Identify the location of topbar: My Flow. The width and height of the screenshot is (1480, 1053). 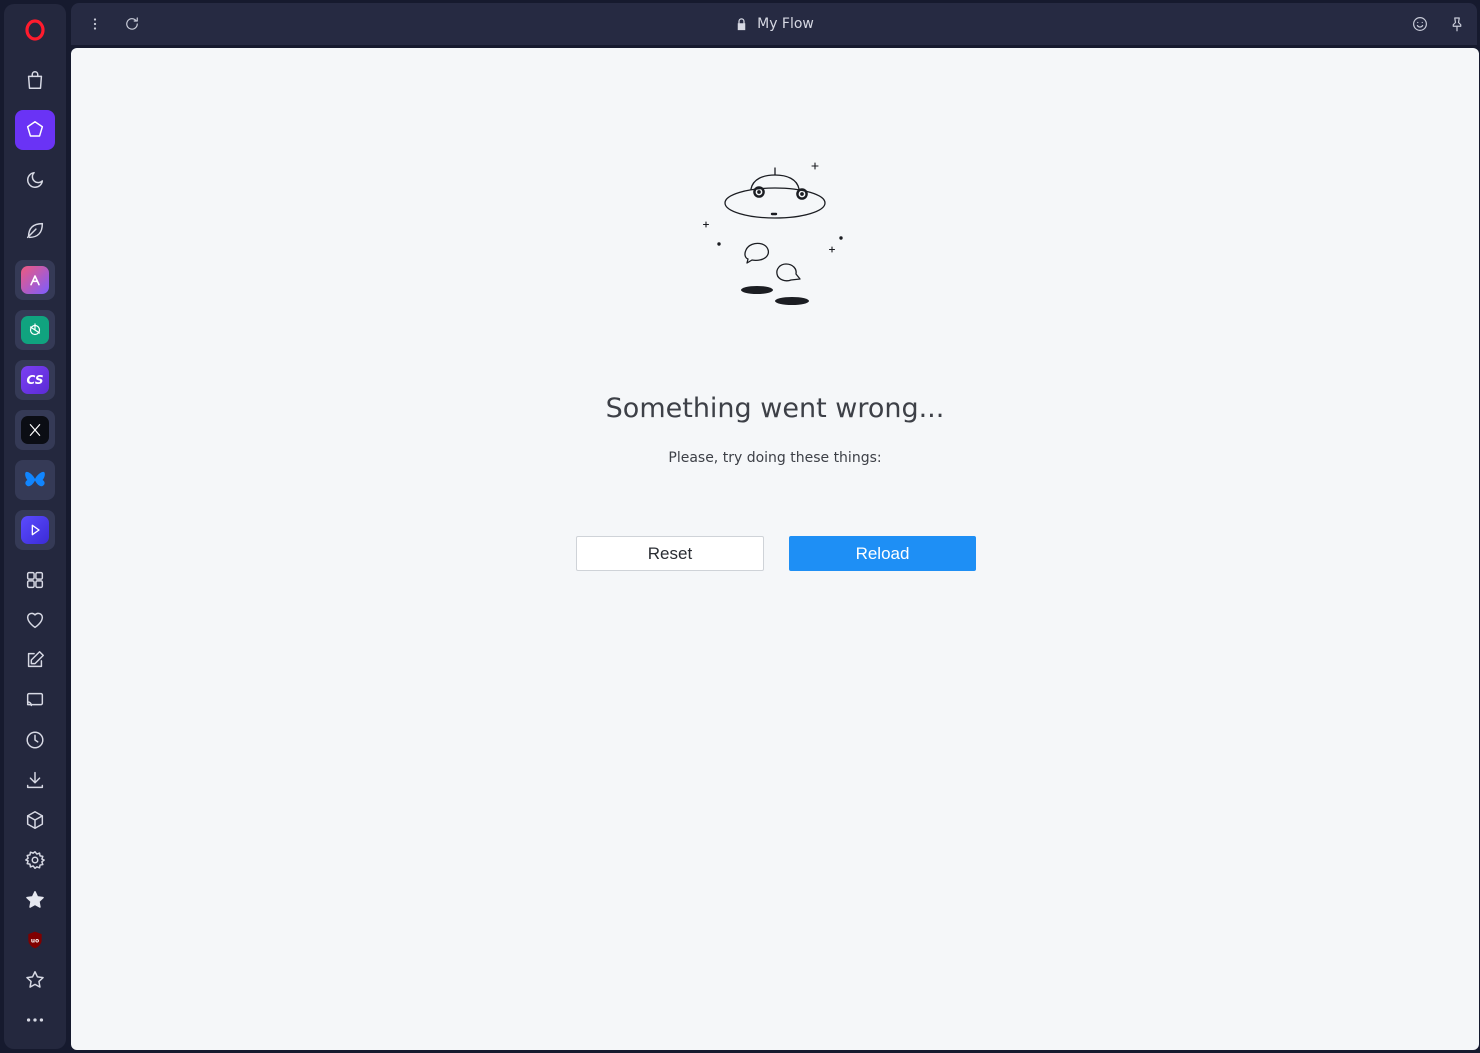
(774, 24).